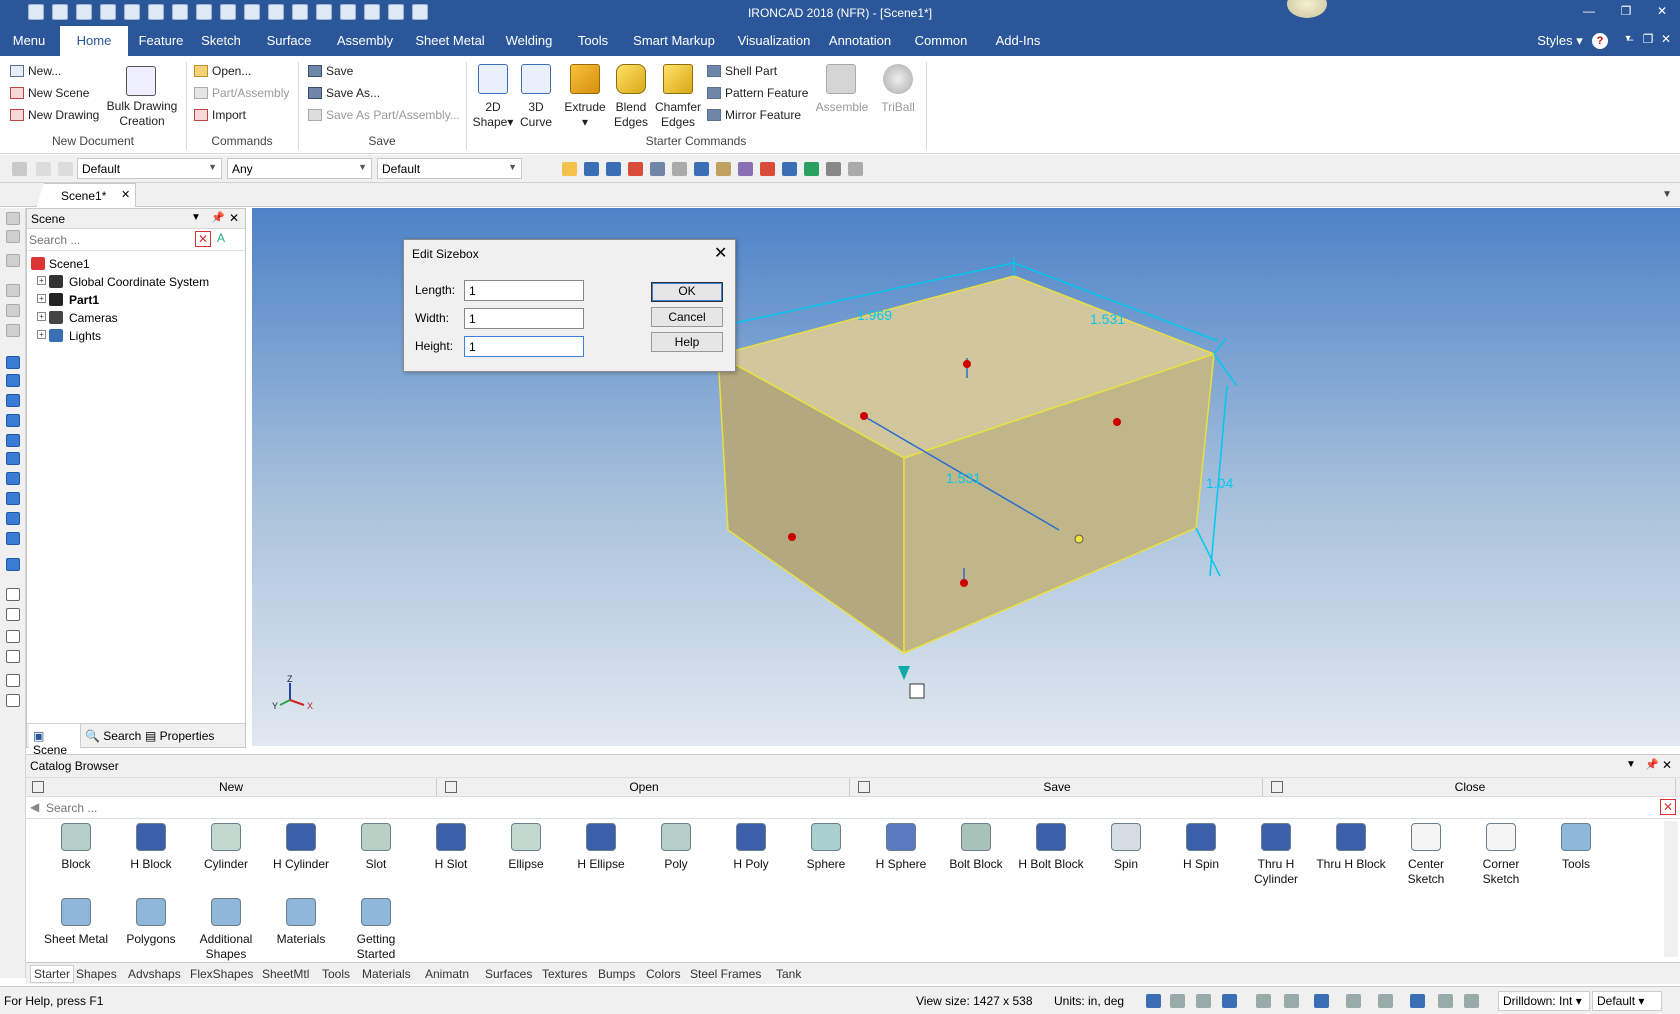 The image size is (1680, 1014). What do you see at coordinates (679, 169) in the screenshot?
I see `toolbar-tool-6-icon` at bounding box center [679, 169].